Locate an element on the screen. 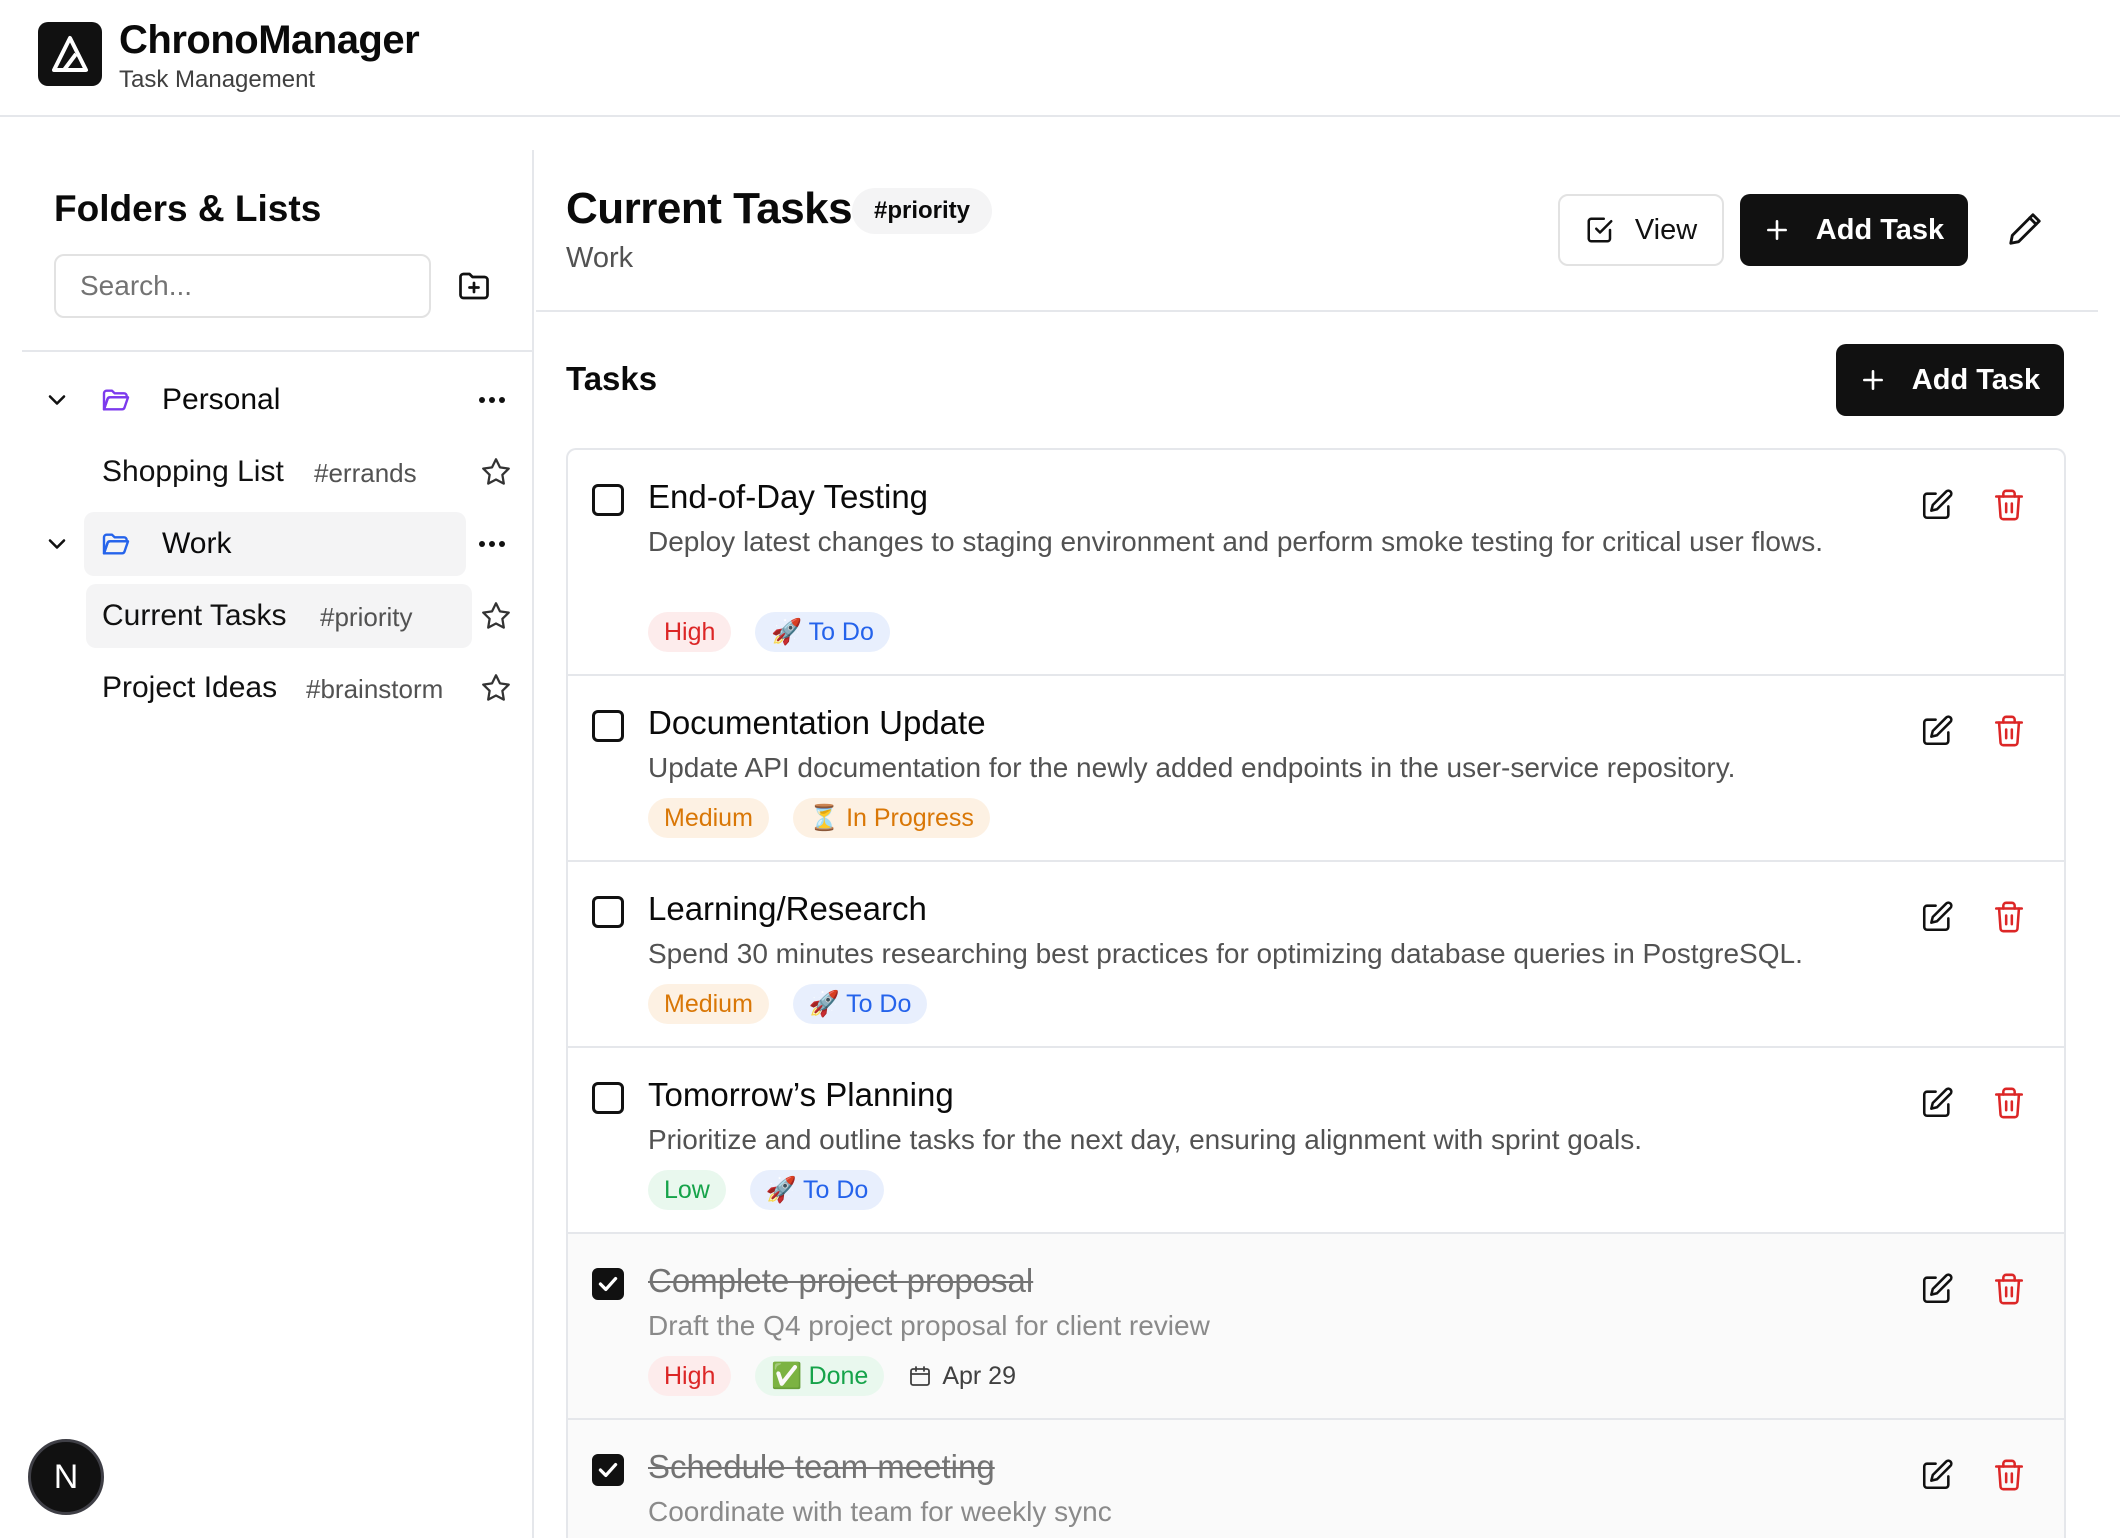 The height and width of the screenshot is (1538, 2120). list-tag: #errands is located at coordinates (365, 473).